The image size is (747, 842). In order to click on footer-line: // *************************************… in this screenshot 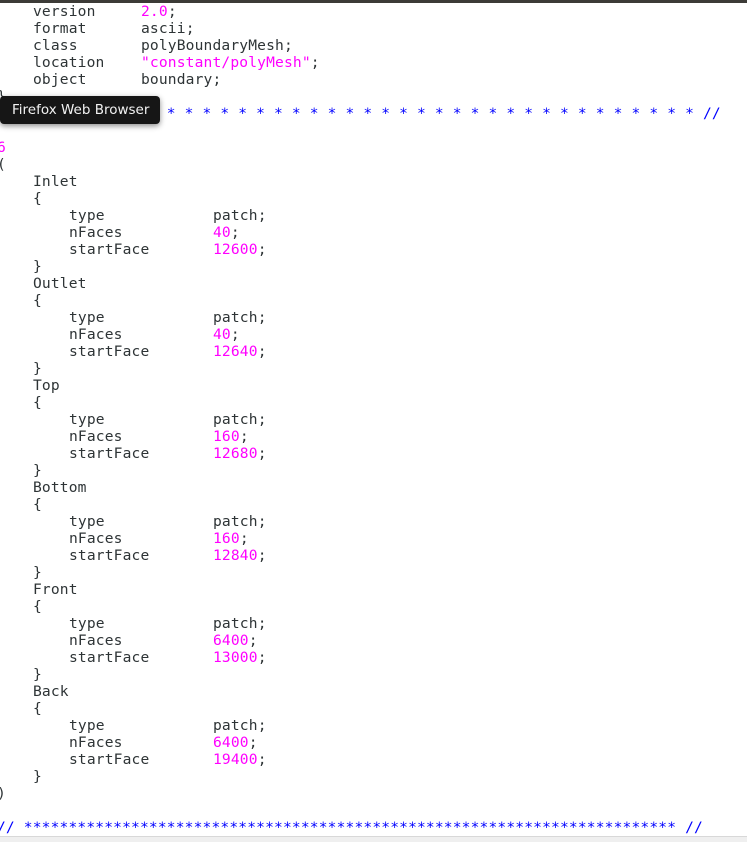, I will do `click(373, 827)`.